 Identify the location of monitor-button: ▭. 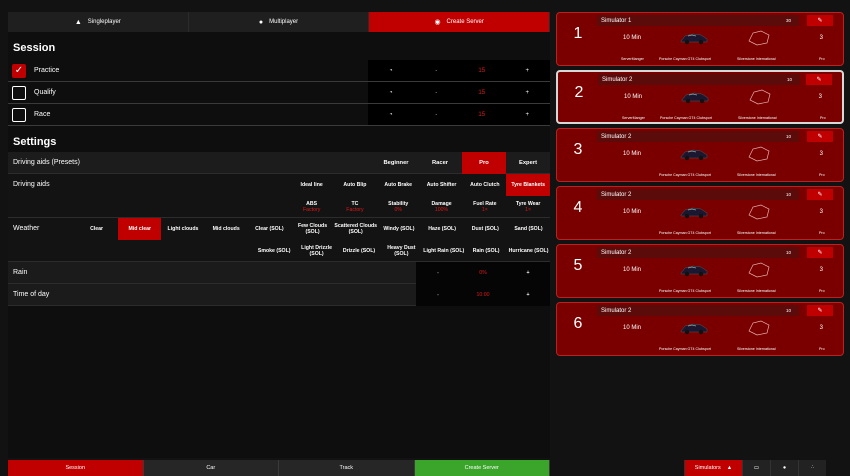
(756, 468).